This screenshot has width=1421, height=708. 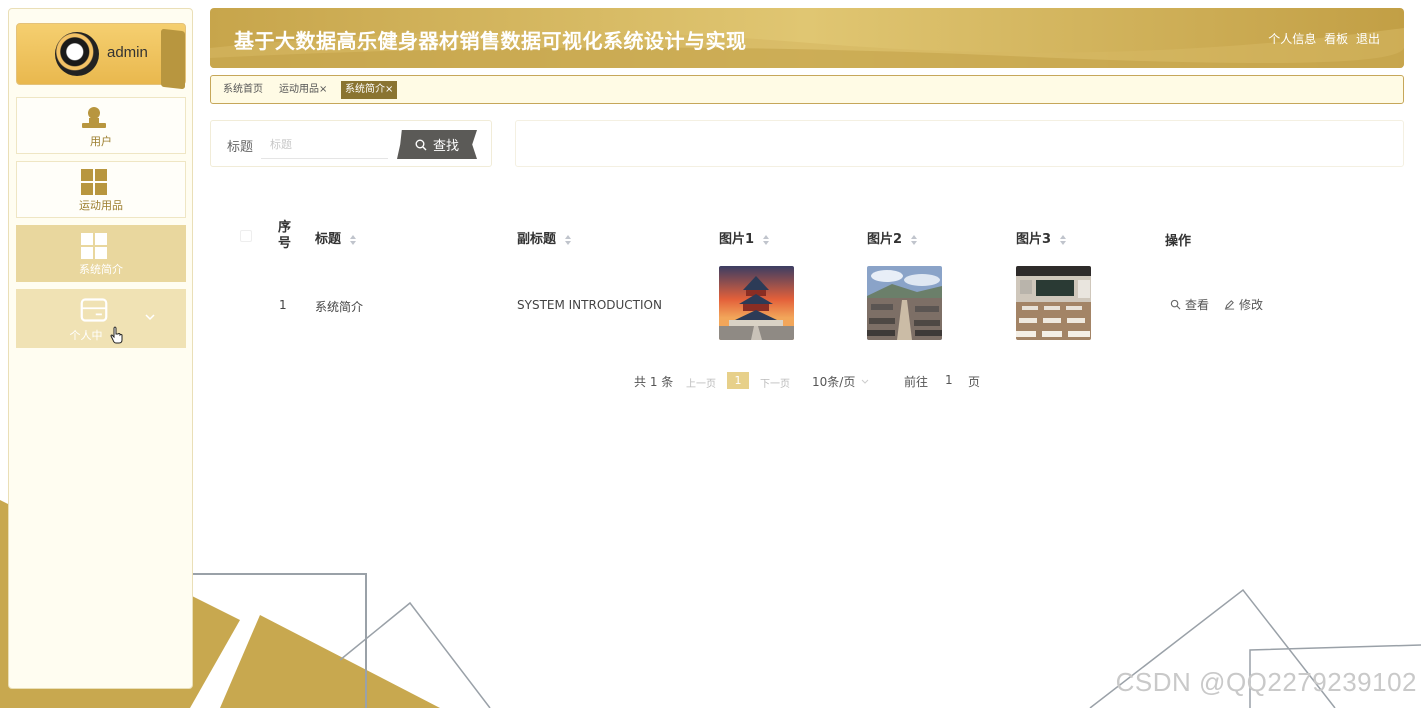 What do you see at coordinates (1197, 305) in the screenshot?
I see `view-action-label: 查看` at bounding box center [1197, 305].